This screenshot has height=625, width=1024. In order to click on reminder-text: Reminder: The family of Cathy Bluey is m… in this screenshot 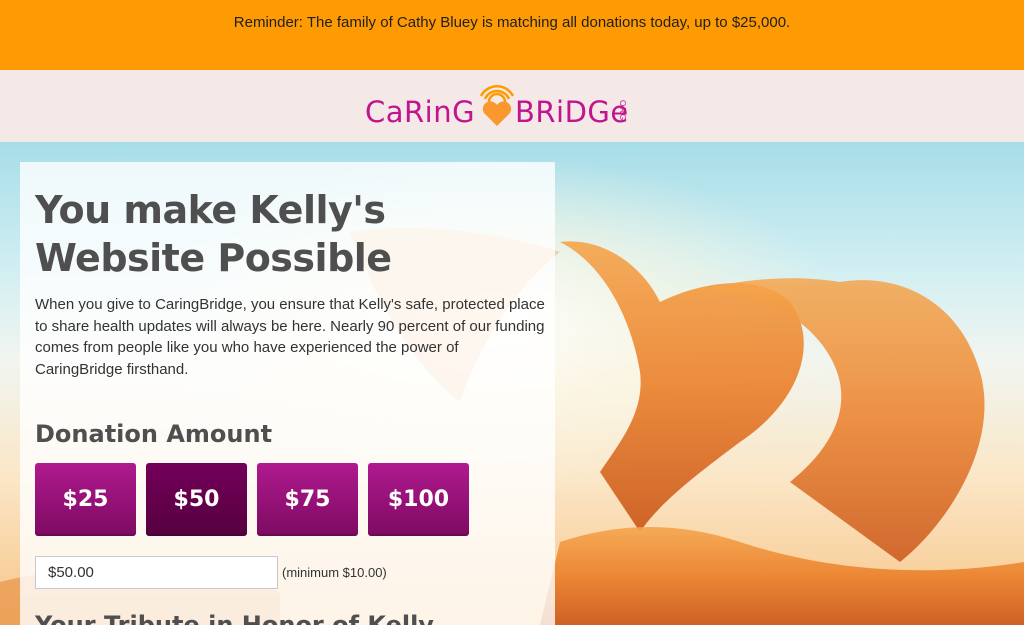, I will do `click(512, 22)`.